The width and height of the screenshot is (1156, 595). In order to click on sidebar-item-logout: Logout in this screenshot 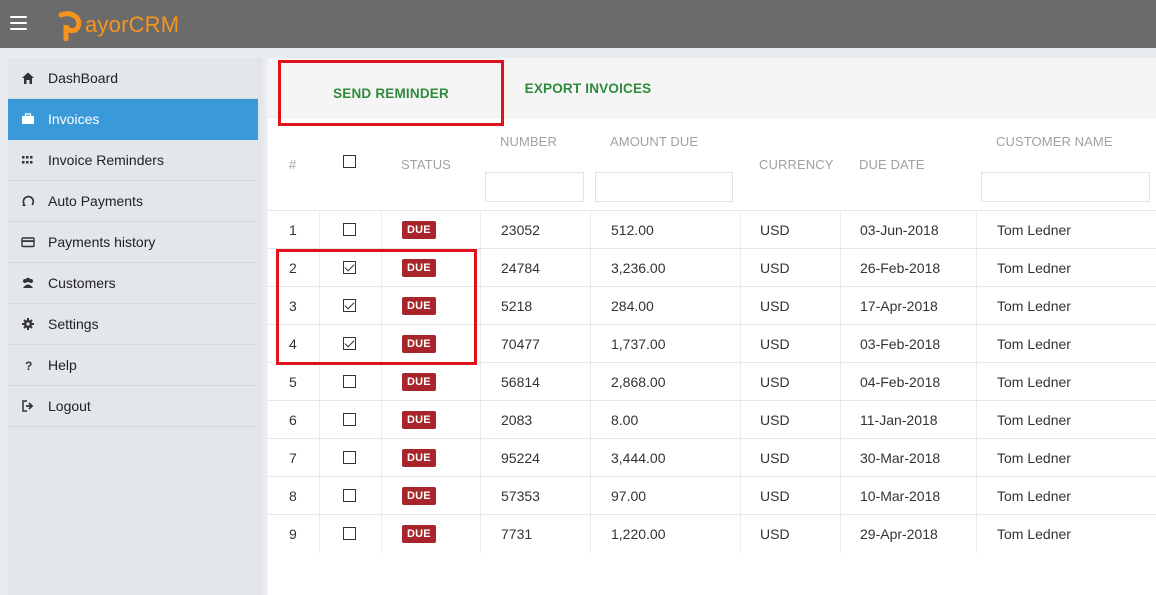, I will do `click(133, 406)`.